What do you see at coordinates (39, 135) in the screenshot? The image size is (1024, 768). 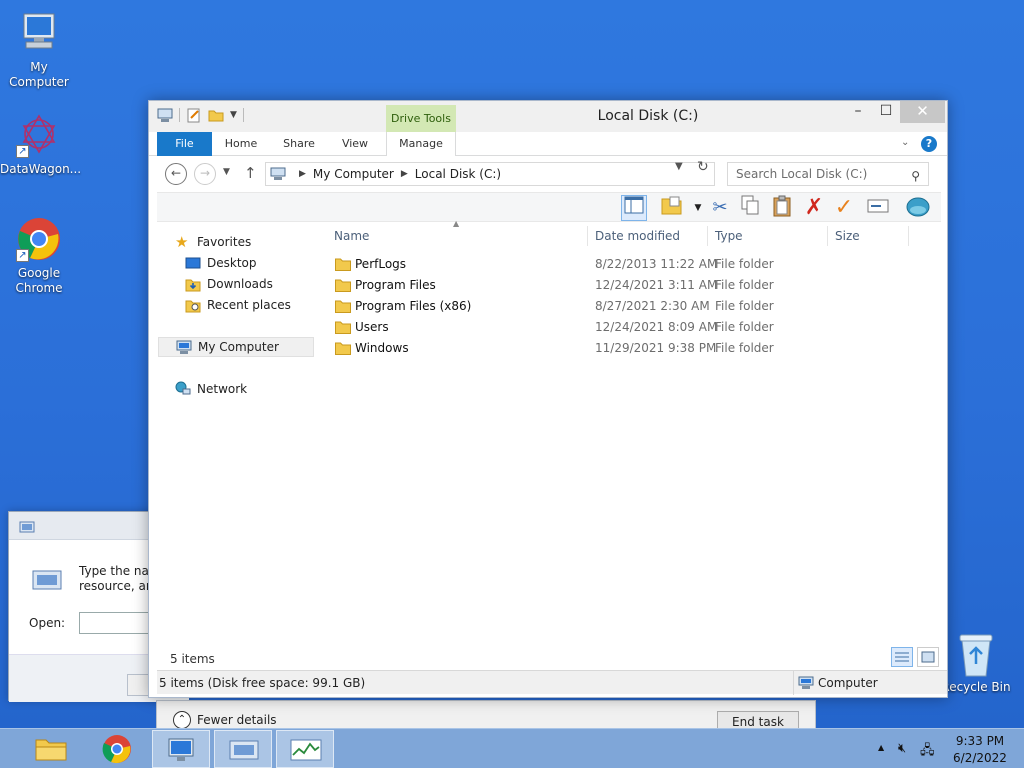 I see `datawagon-icon: ↗` at bounding box center [39, 135].